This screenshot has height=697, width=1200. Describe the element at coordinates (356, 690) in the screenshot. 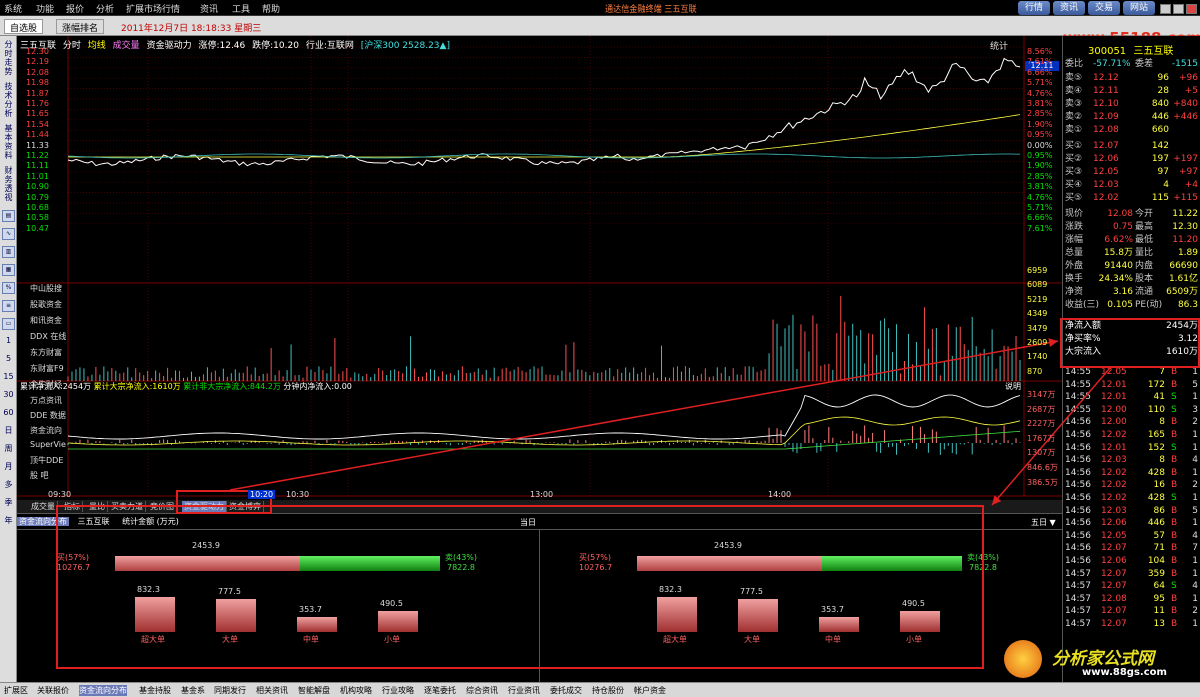

I see `status-tab: 机构攻略` at that location.